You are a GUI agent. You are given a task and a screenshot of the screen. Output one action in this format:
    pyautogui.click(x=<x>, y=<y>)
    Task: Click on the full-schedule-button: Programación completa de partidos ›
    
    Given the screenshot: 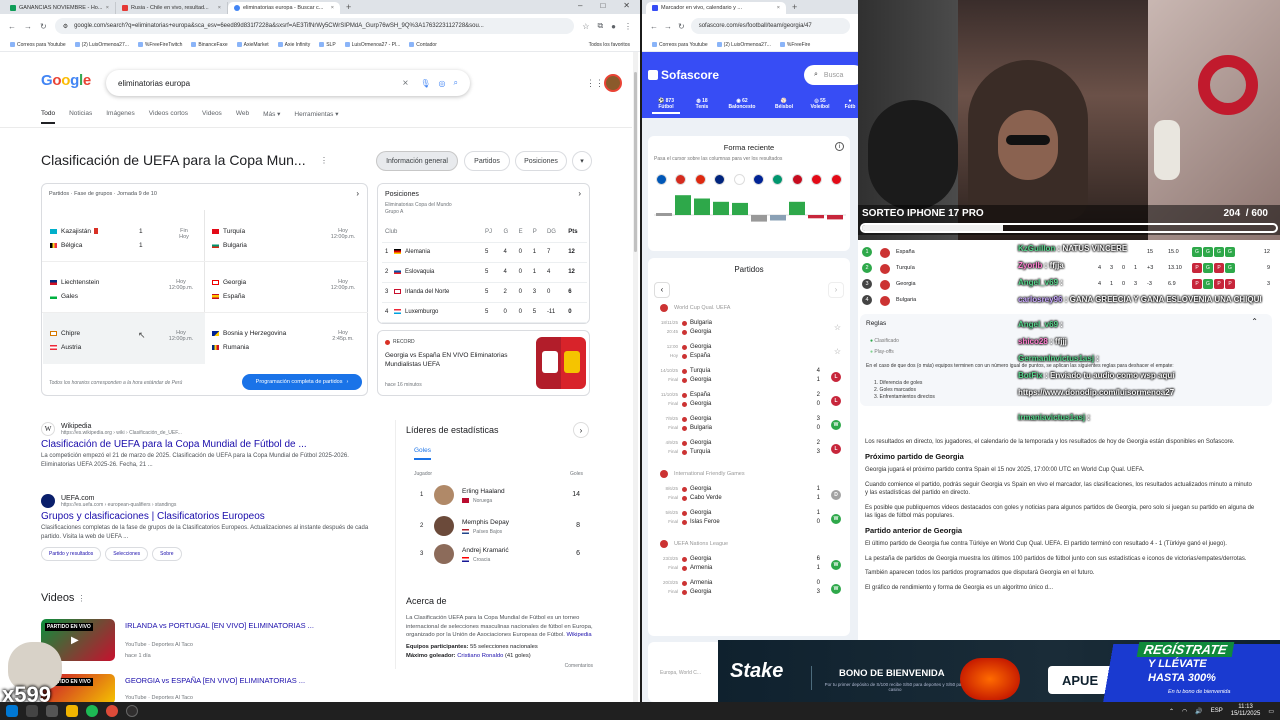 What is the action you would take?
    pyautogui.click(x=302, y=382)
    